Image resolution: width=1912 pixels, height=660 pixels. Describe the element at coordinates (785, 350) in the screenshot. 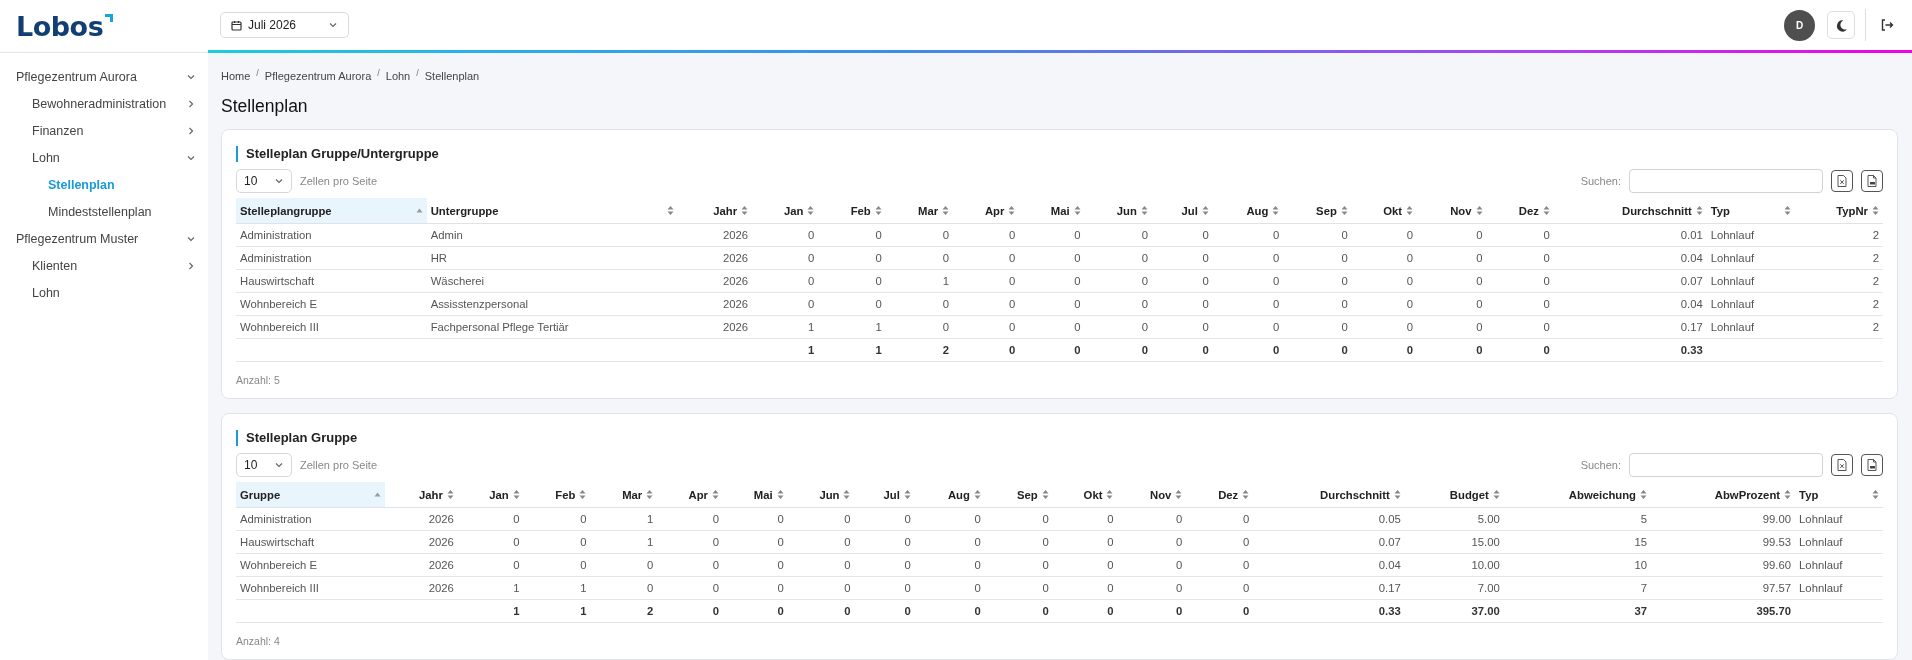

I see `total-cell: 1` at that location.